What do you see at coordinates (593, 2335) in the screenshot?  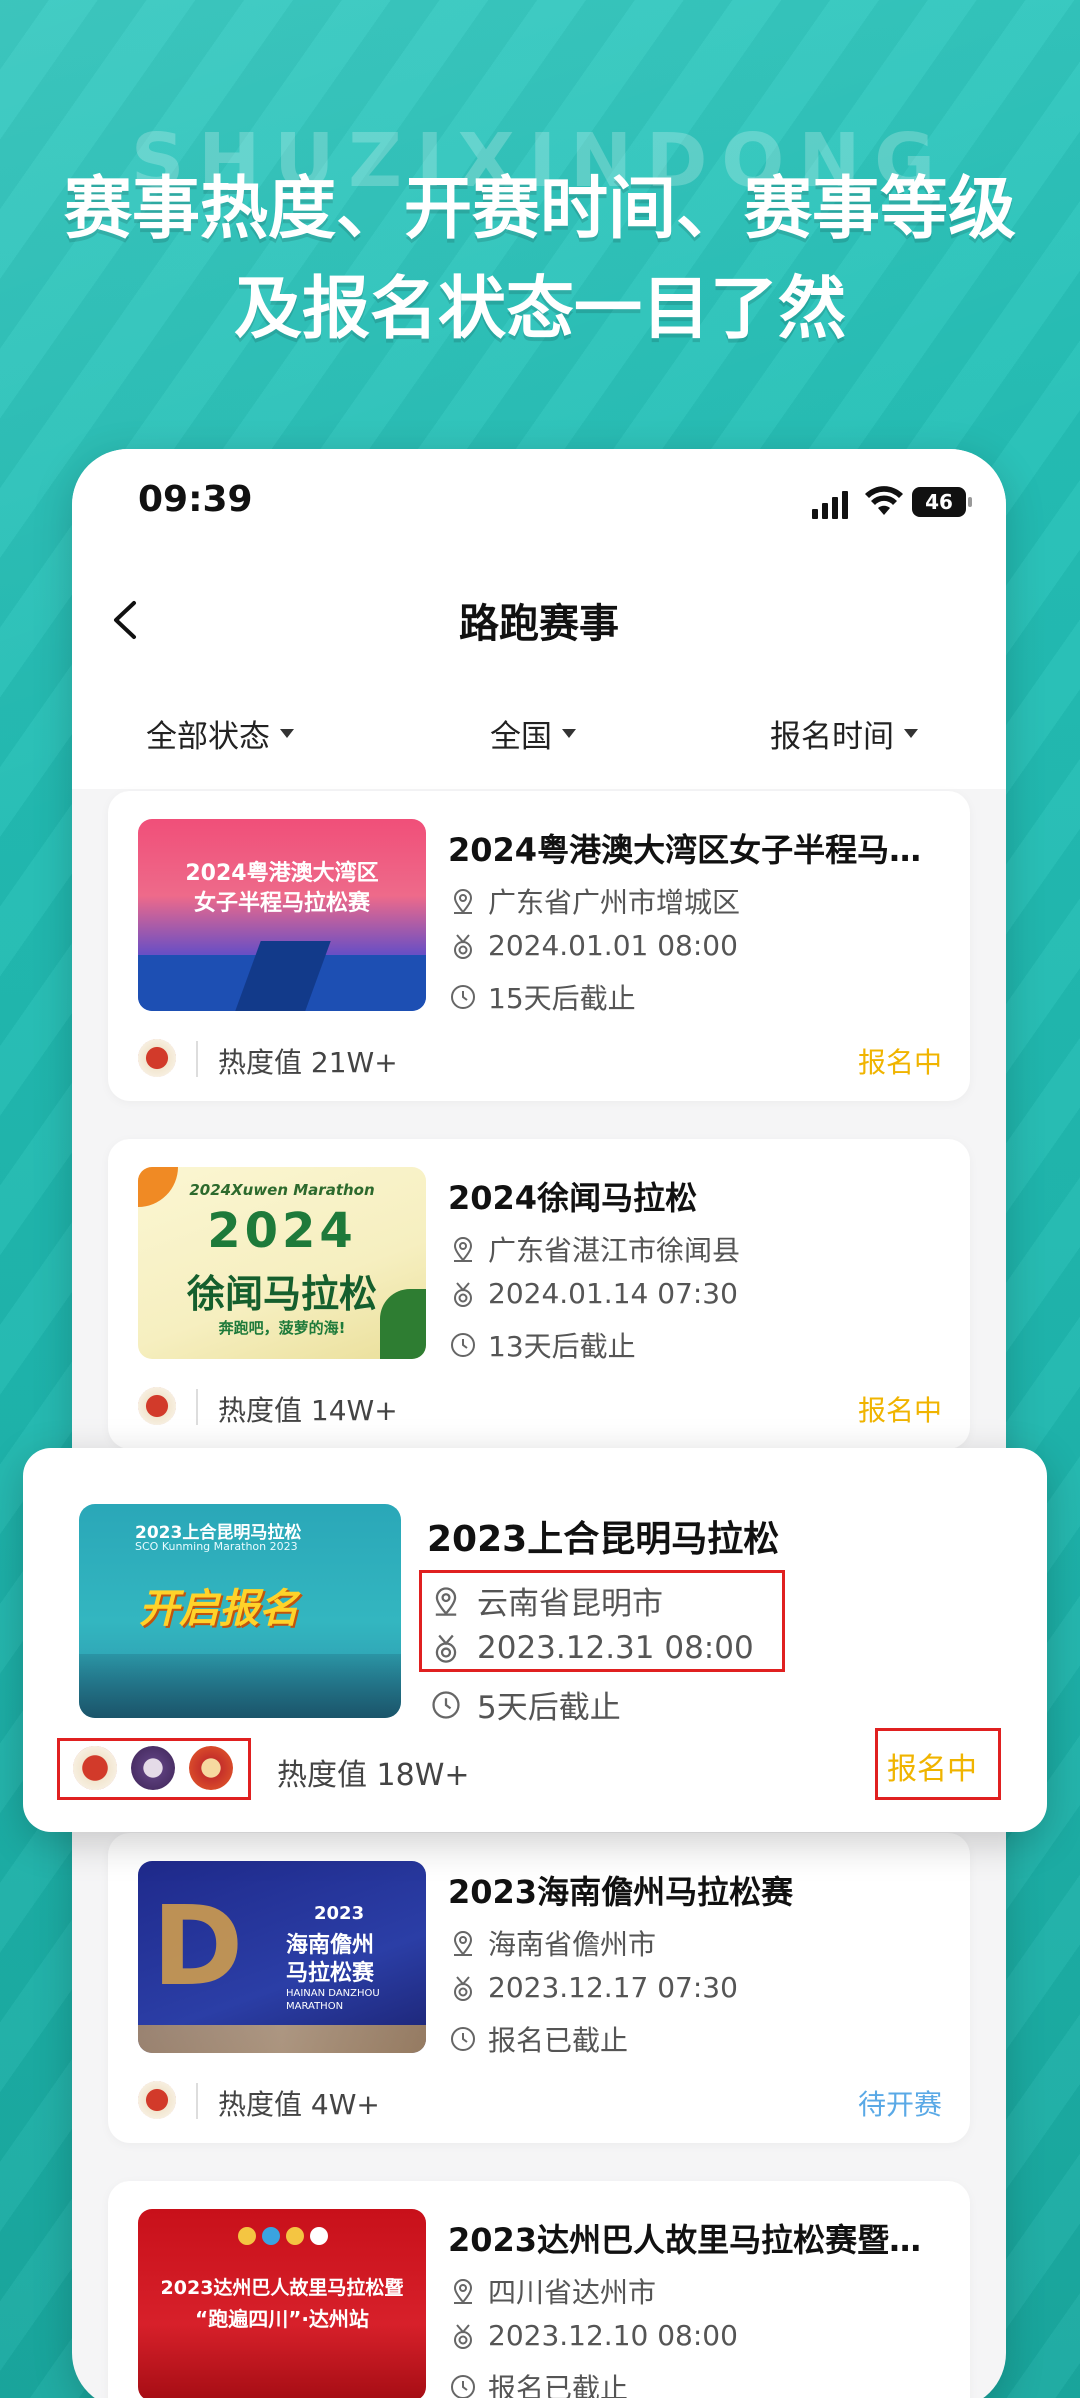 I see `event-start-time: 2023.12.10 08:00` at bounding box center [593, 2335].